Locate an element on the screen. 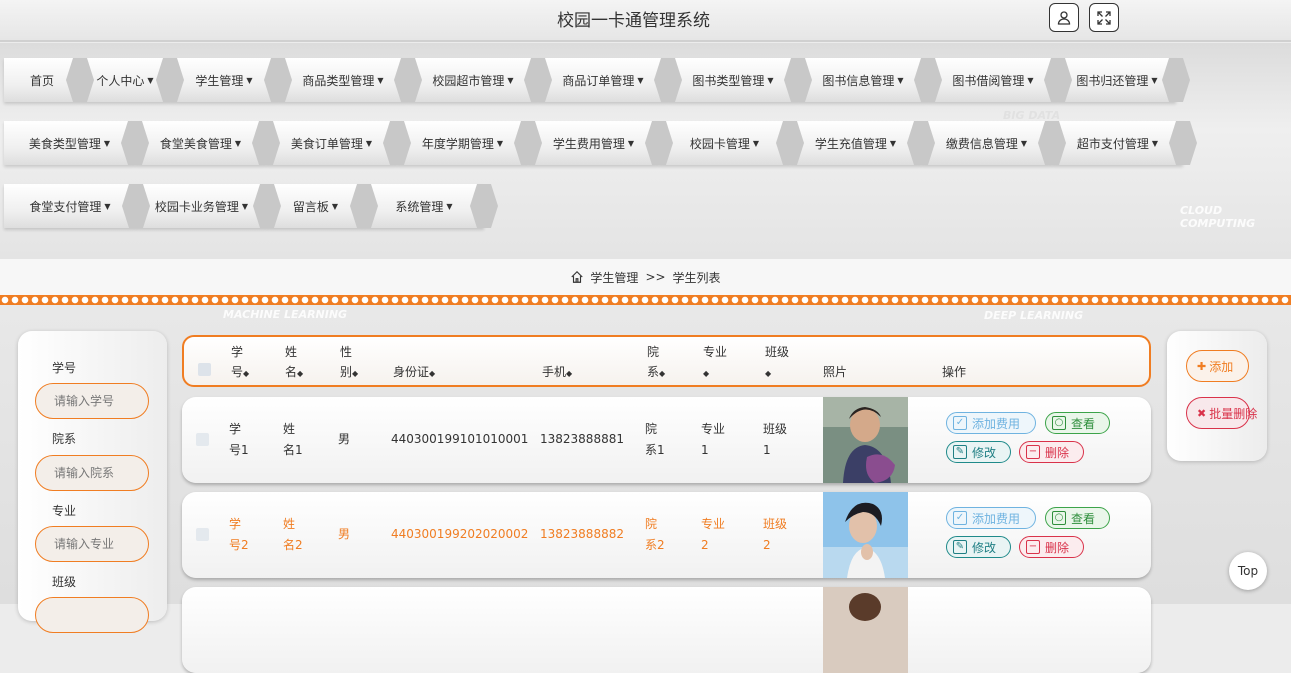  check-square-icon: ✓ is located at coordinates (960, 518).